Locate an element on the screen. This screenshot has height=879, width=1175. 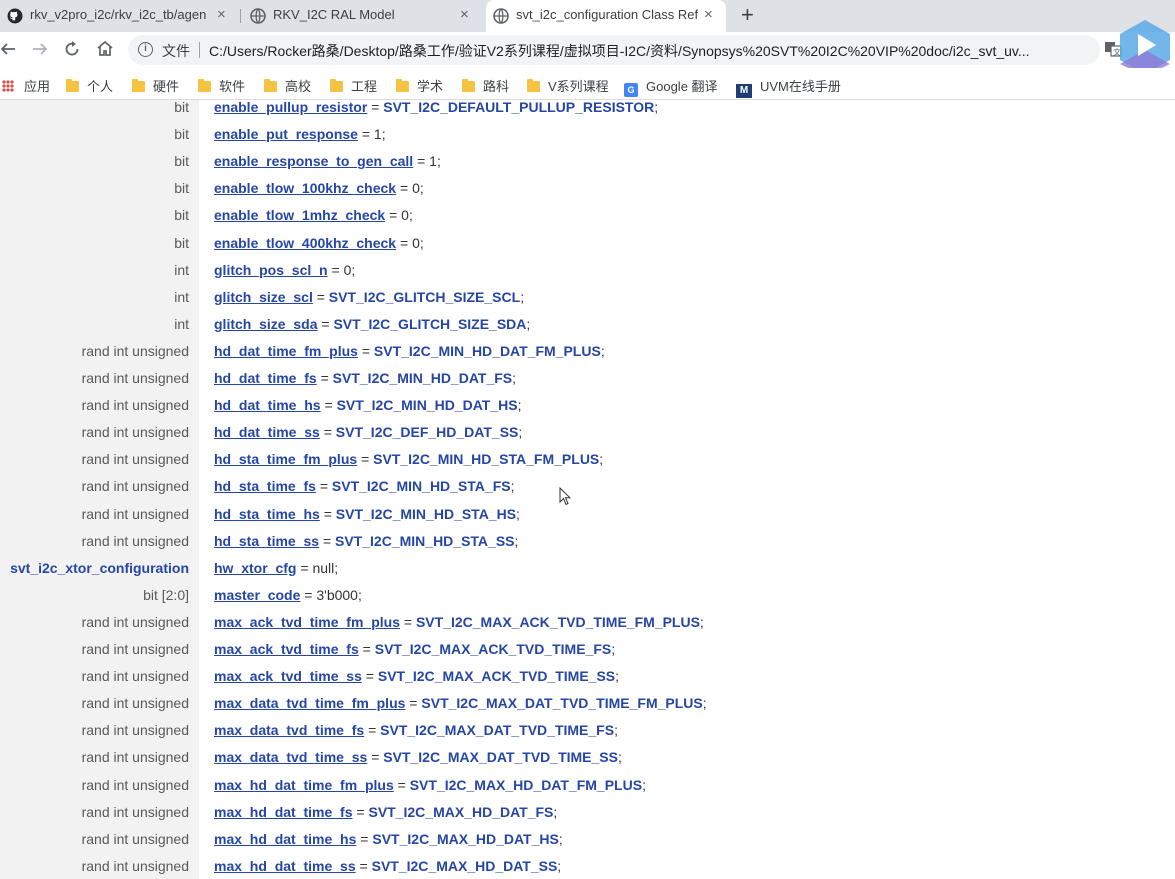
tab-svt-i2c-configuration: svt_i2c_configuration Class Ref × is located at coordinates (606, 16).